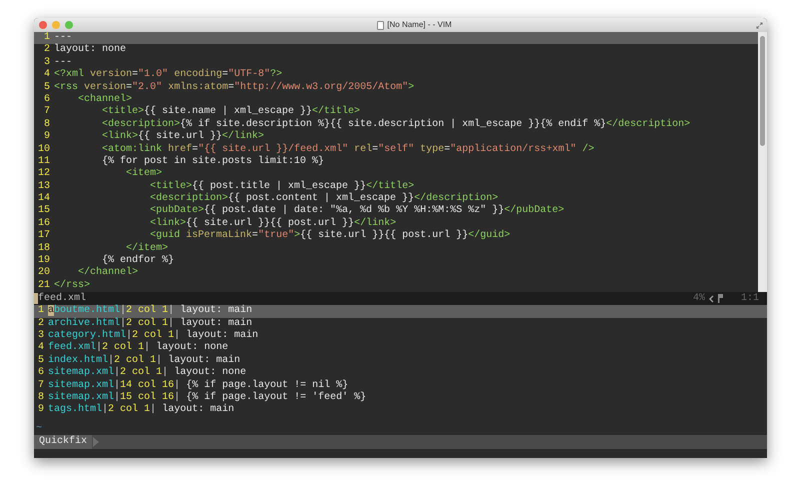 The width and height of the screenshot is (800, 485). Describe the element at coordinates (43, 25) in the screenshot. I see `close-button` at that location.